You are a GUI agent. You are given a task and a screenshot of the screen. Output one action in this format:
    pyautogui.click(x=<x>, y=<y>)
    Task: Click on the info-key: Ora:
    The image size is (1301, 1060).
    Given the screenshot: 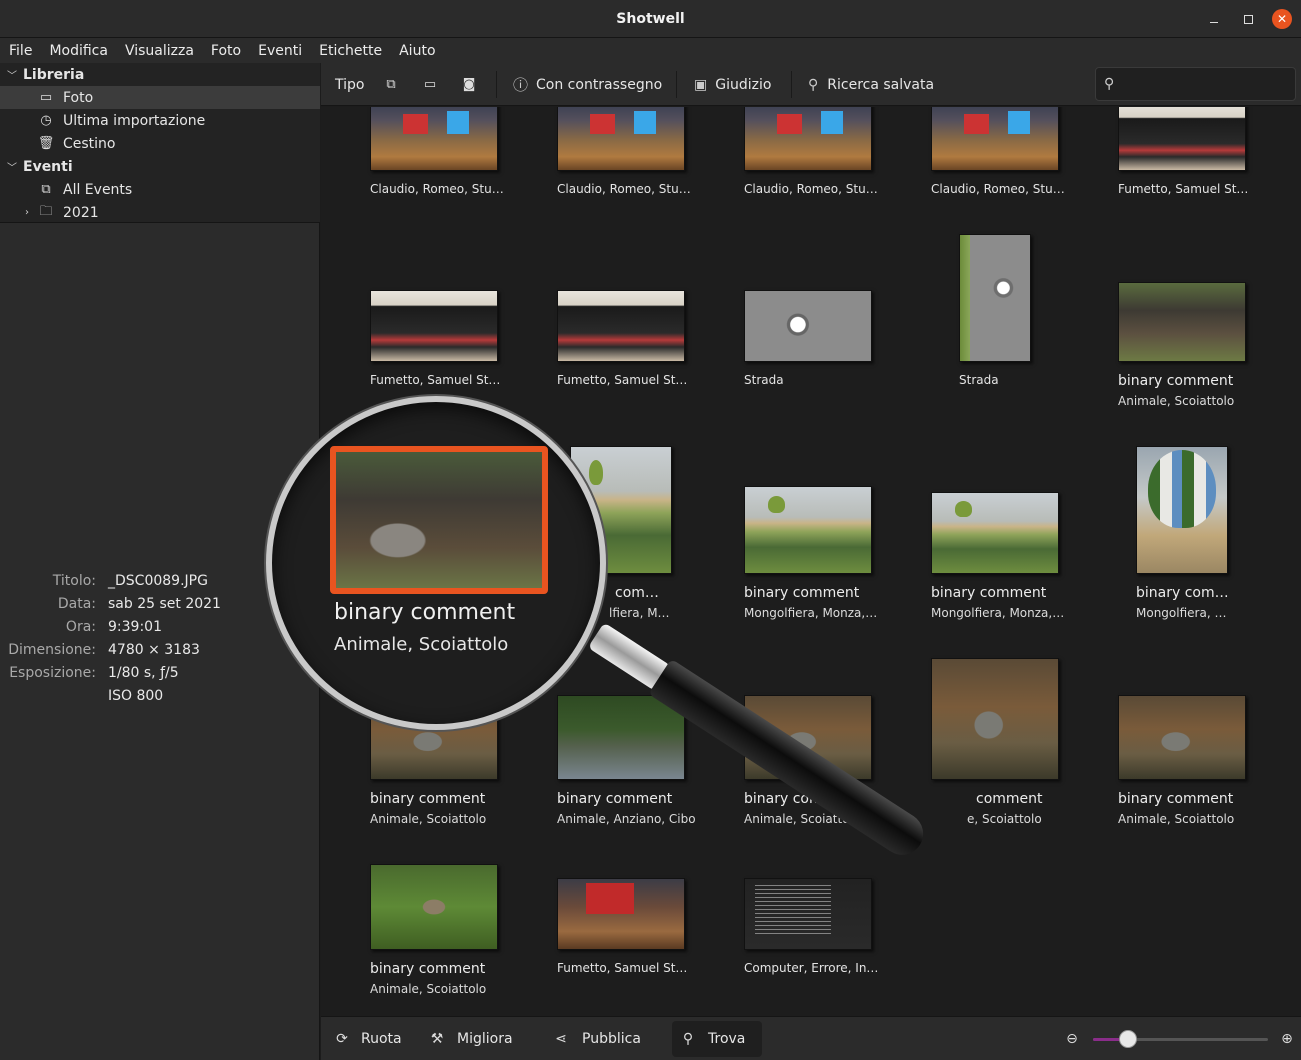 What is the action you would take?
    pyautogui.click(x=80, y=627)
    